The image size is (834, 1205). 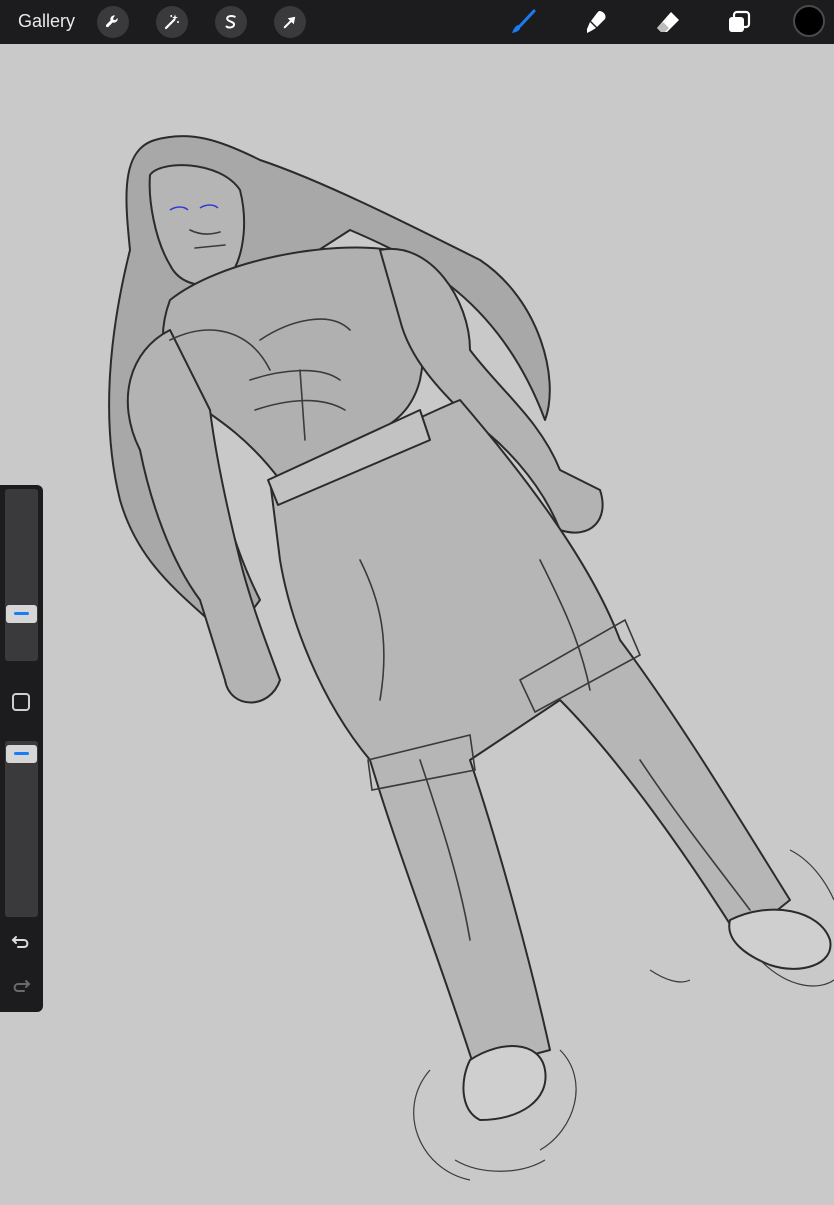 I want to click on modify-square-icon, so click(x=21, y=702).